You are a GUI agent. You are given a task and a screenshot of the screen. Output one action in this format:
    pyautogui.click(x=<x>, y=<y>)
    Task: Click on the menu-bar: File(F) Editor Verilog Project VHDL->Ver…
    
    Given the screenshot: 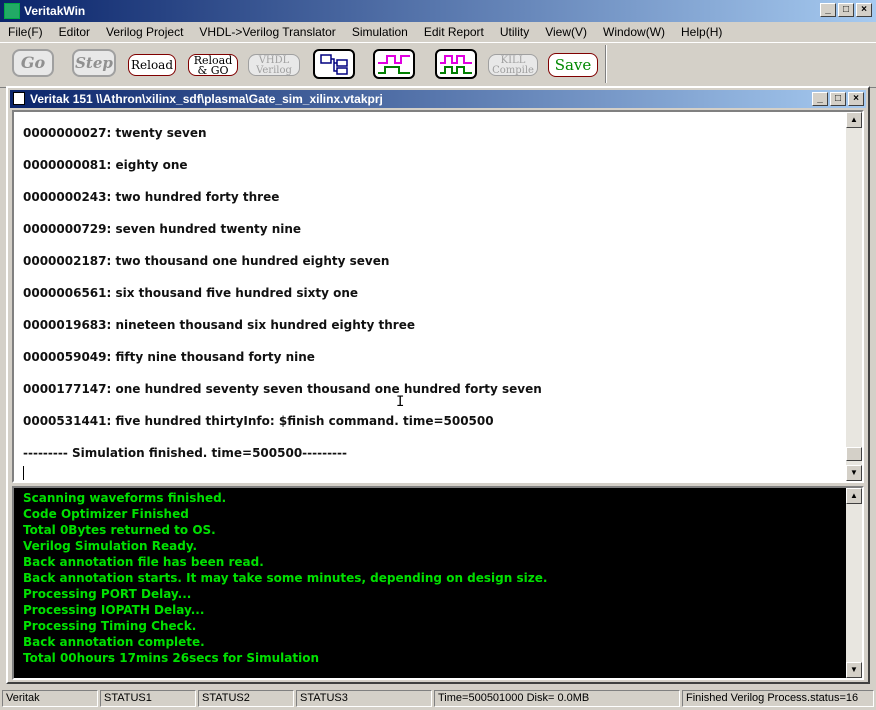 What is the action you would take?
    pyautogui.click(x=438, y=32)
    